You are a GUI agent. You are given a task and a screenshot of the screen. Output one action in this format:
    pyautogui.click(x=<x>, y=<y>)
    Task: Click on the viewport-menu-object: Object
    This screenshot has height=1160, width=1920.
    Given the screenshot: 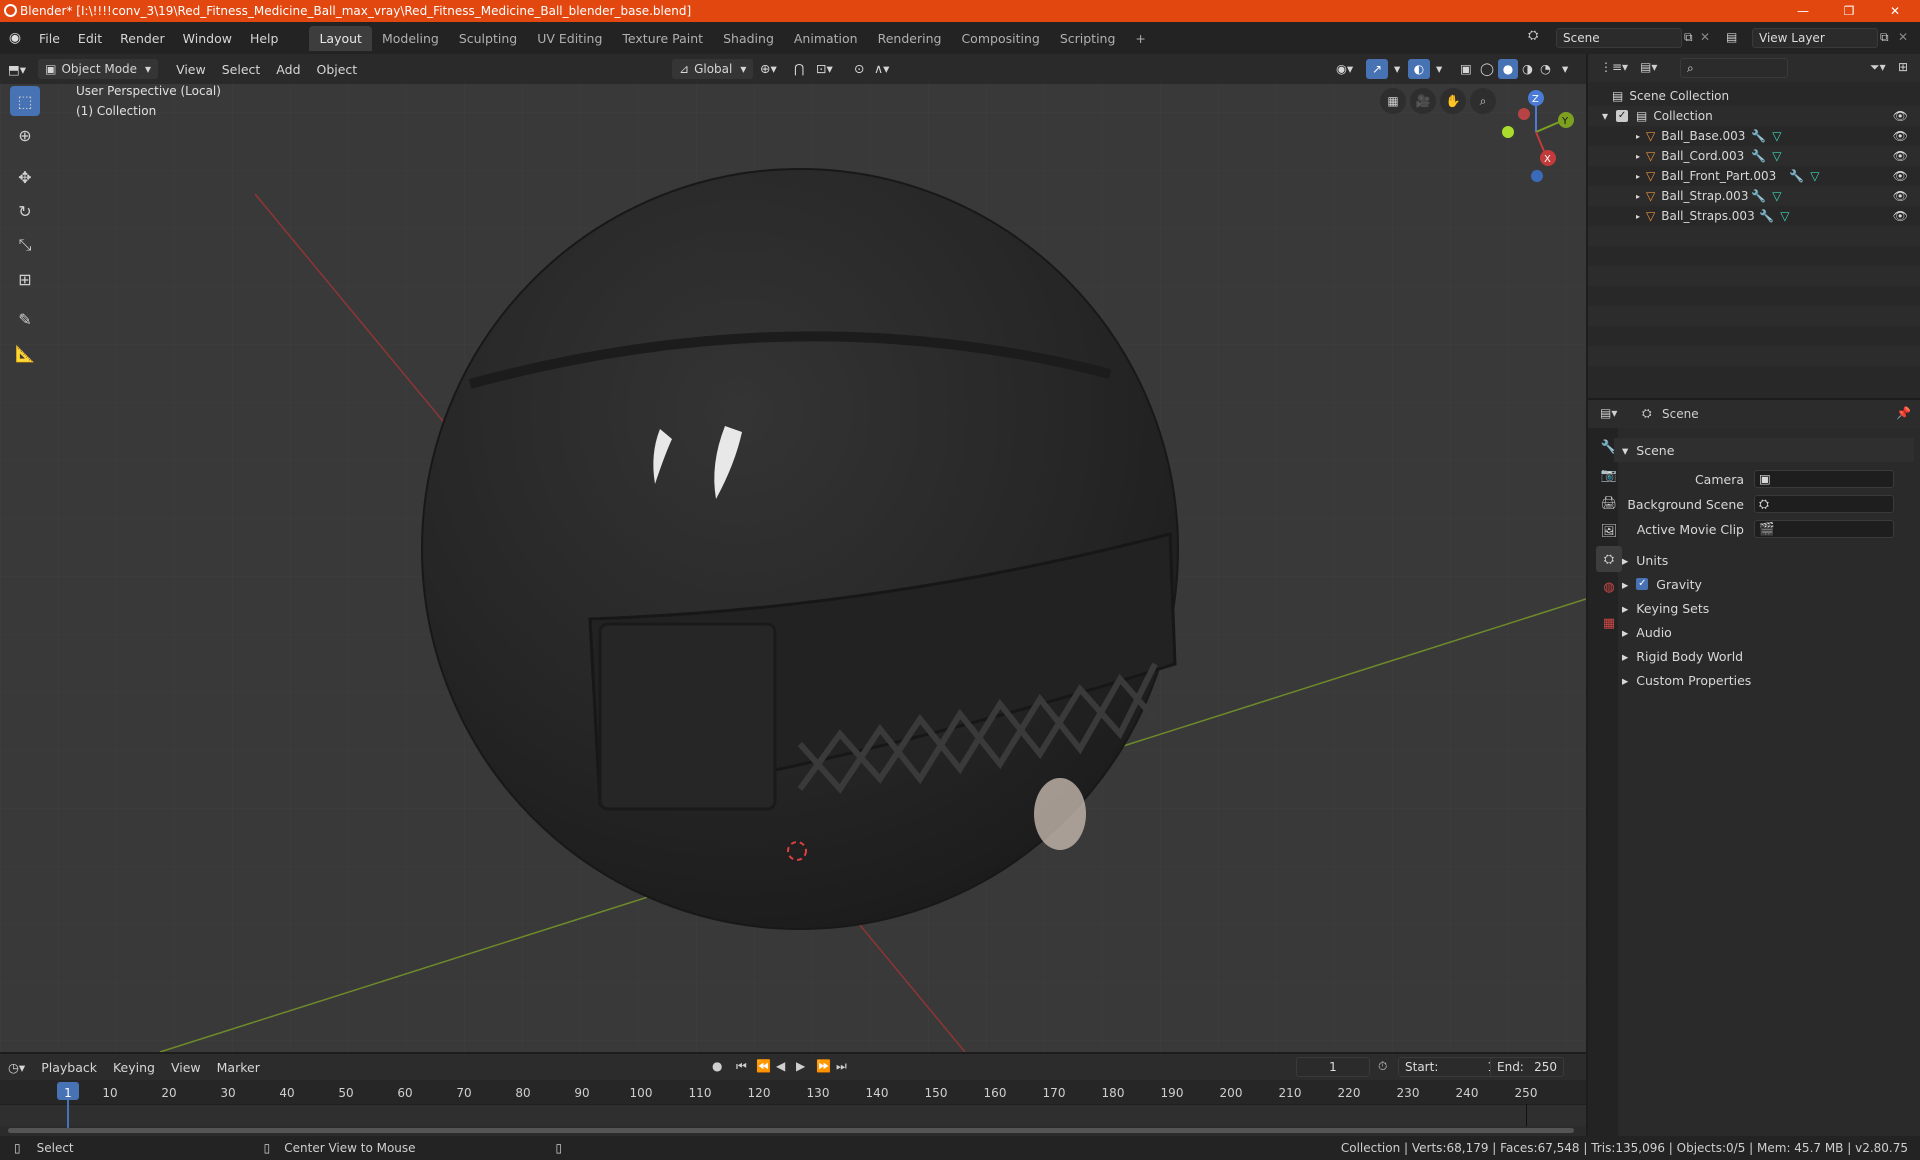 What is the action you would take?
    pyautogui.click(x=337, y=69)
    